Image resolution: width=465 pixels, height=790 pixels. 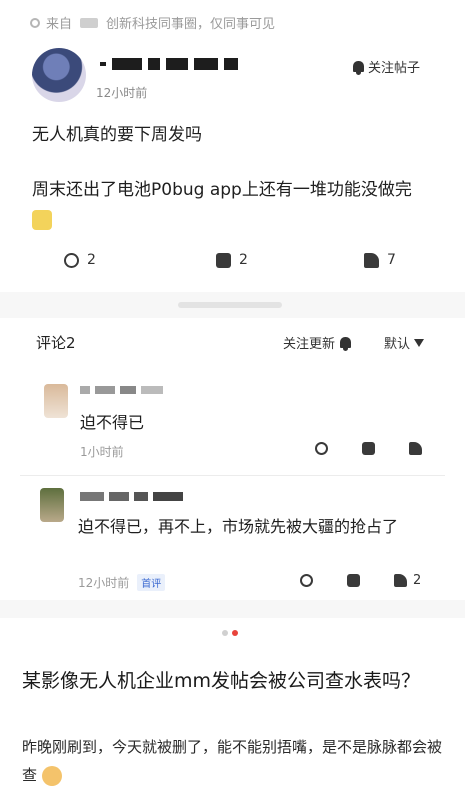 I want to click on comment-like-button: 2, so click(x=407, y=580).